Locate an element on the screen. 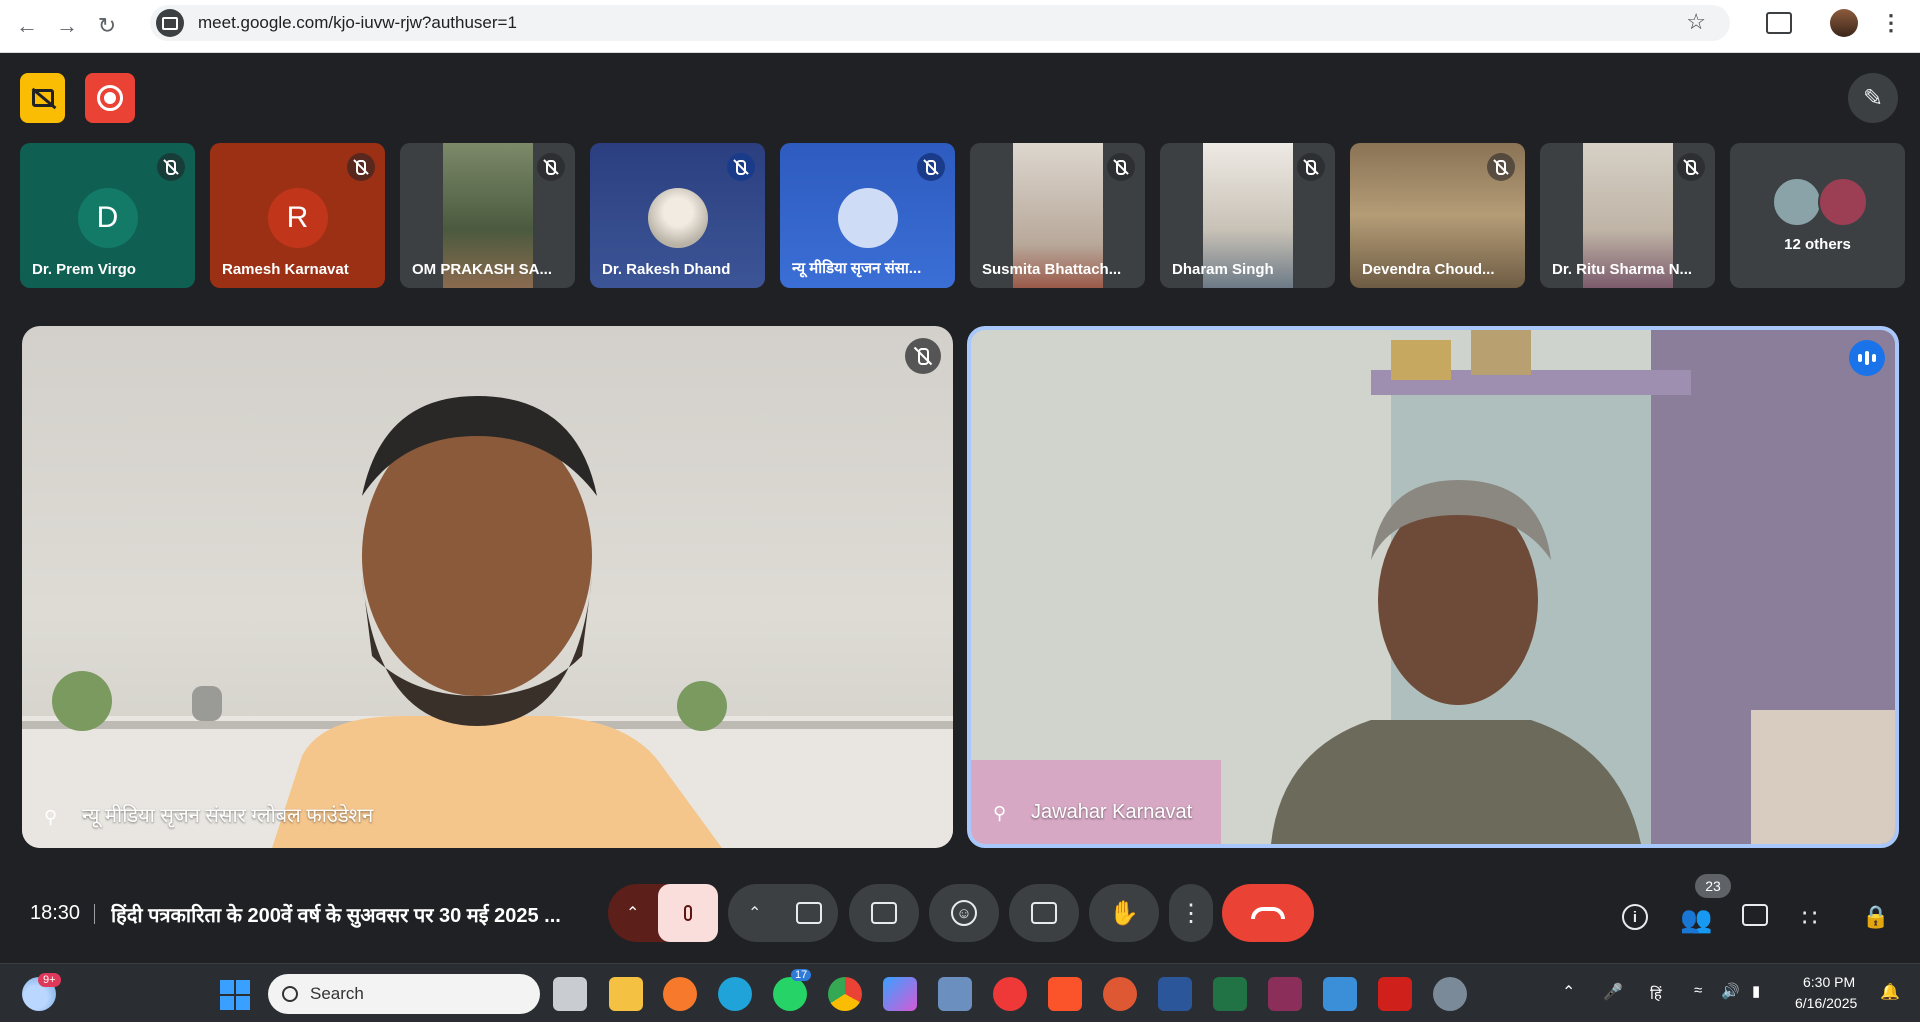 This screenshot has height=1022, width=1920. participant-photo is located at coordinates (677, 218).